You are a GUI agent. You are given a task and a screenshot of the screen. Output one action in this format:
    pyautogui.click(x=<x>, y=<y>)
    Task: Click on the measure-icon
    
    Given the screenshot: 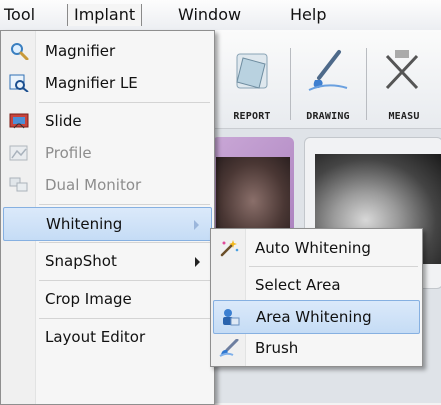 What is the action you would take?
    pyautogui.click(x=402, y=70)
    